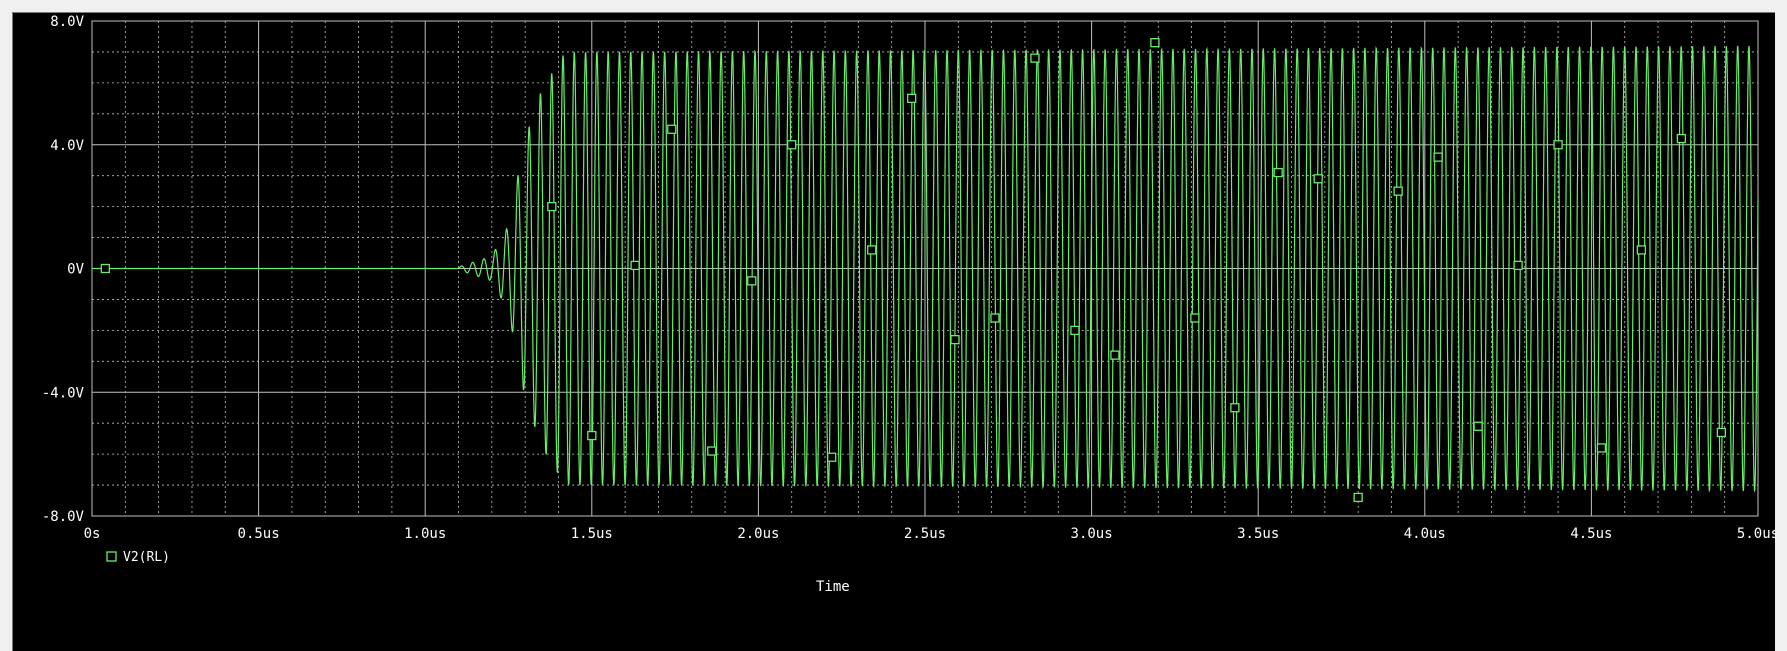 This screenshot has width=1787, height=651. I want to click on x-tick-label: 4.5us, so click(1591, 534).